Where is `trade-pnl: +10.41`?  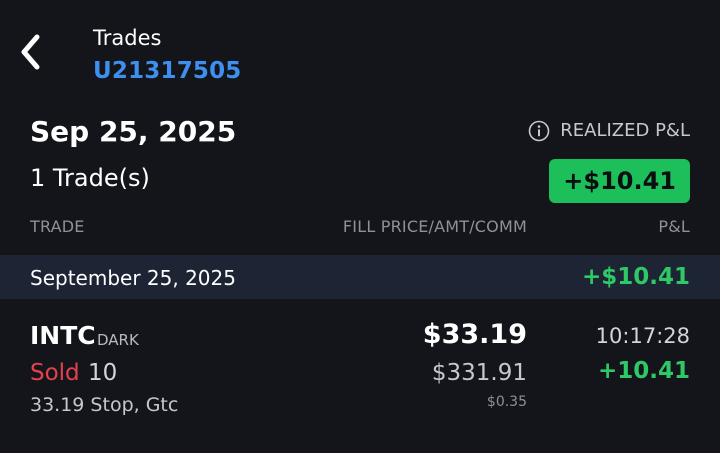
trade-pnl: +10.41 is located at coordinates (643, 371).